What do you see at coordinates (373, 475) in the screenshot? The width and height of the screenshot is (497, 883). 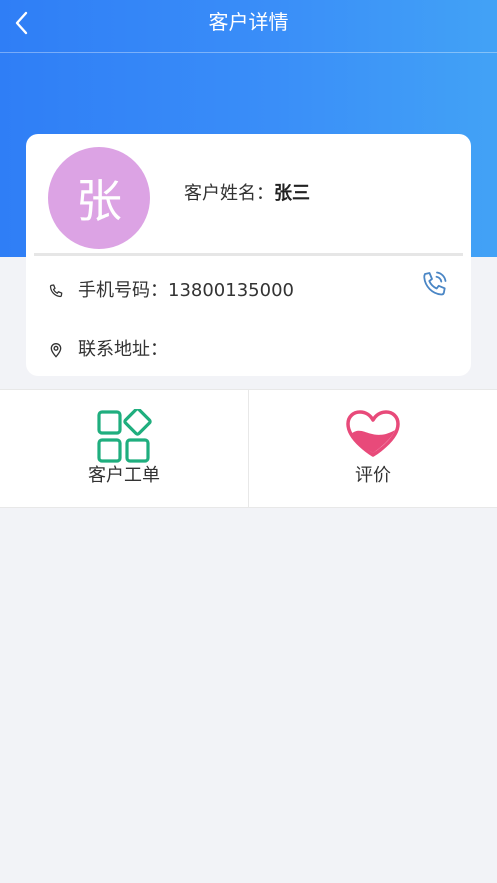 I see `evaluation-label: 评价` at bounding box center [373, 475].